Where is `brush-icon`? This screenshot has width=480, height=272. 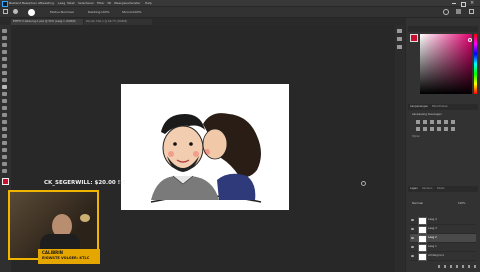
brush-icon is located at coordinates (15, 11).